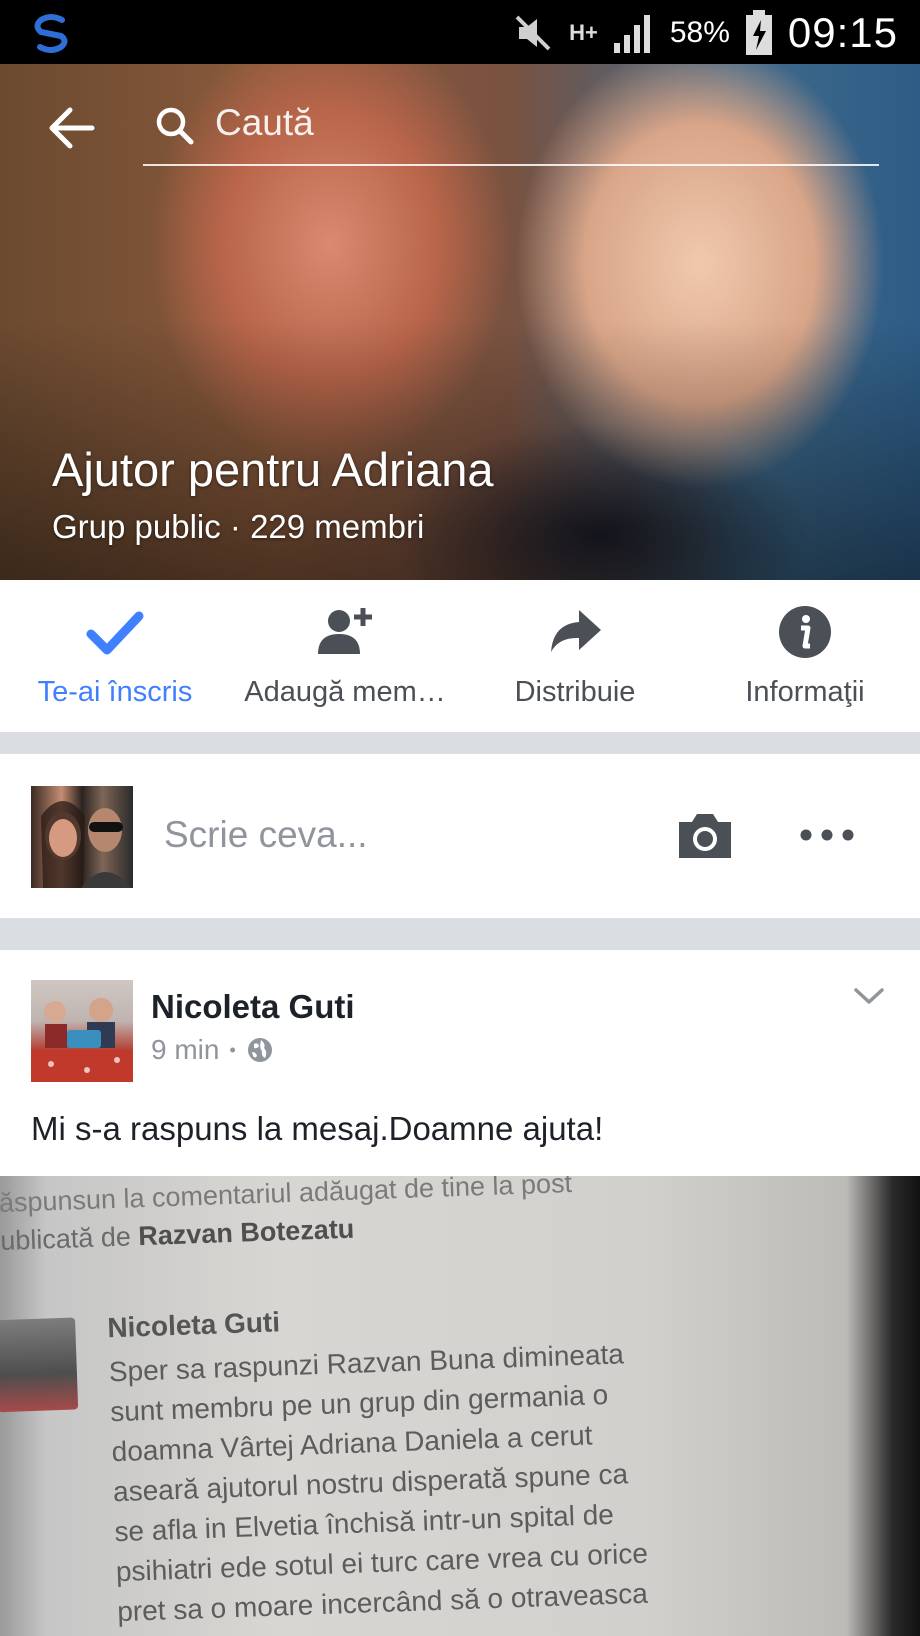  What do you see at coordinates (273, 469) in the screenshot?
I see `group-title: Ajutor pentru Adriana` at bounding box center [273, 469].